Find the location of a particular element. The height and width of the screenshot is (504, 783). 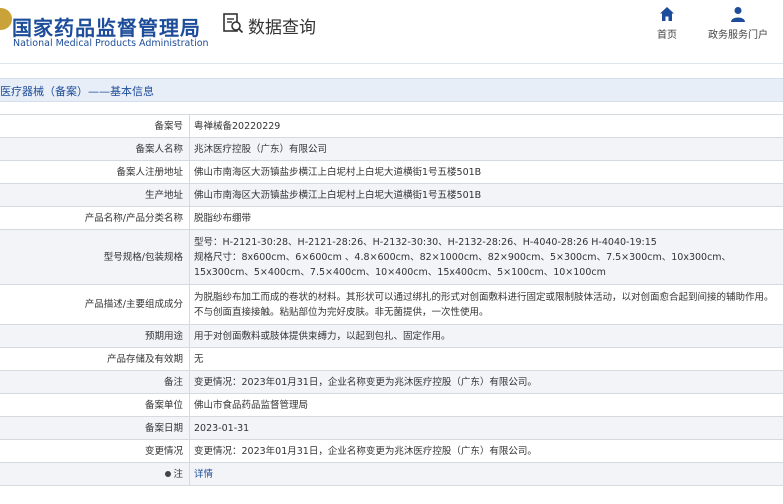

details-link: 详情 is located at coordinates (203, 474).